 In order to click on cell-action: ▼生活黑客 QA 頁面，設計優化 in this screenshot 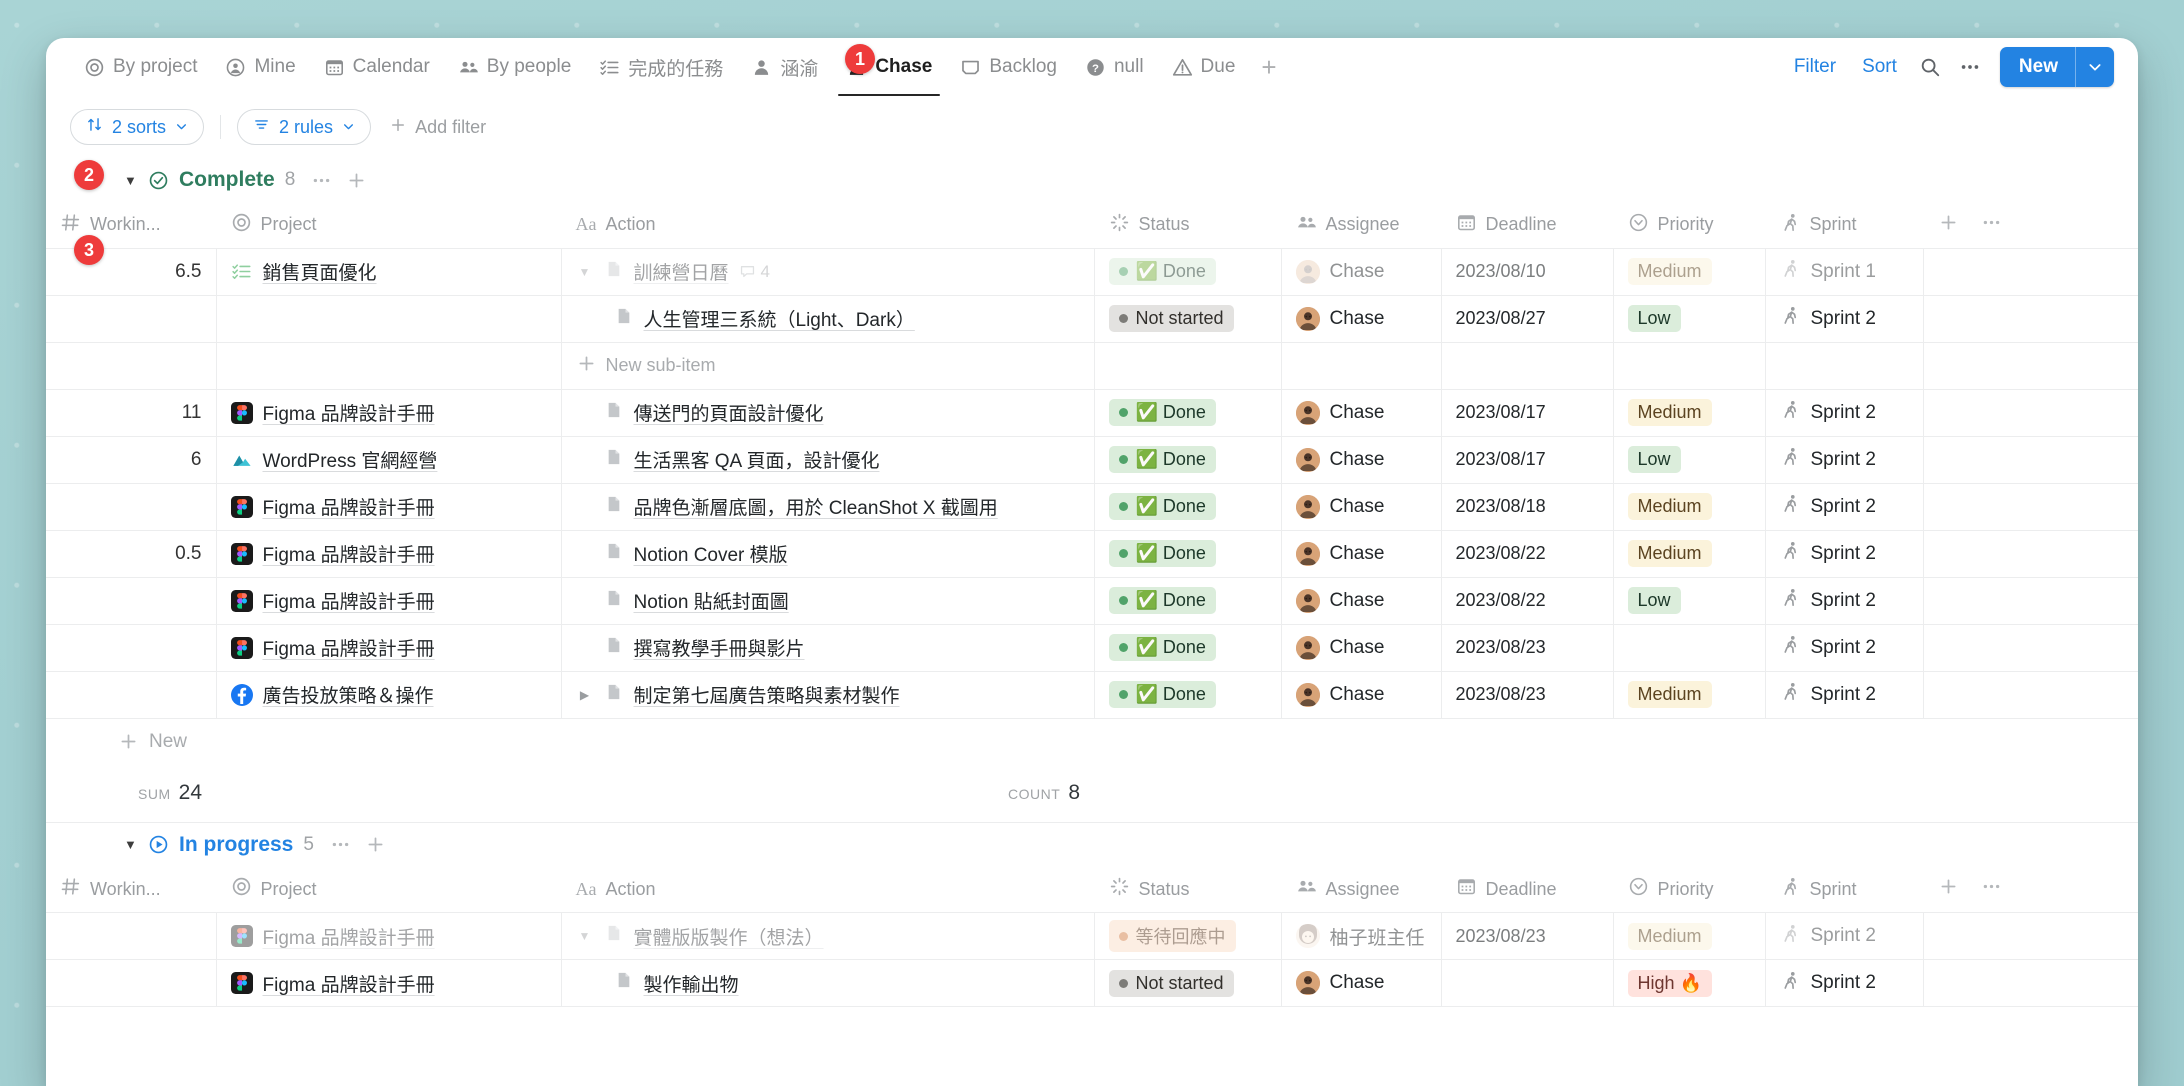, I will do `click(828, 460)`.